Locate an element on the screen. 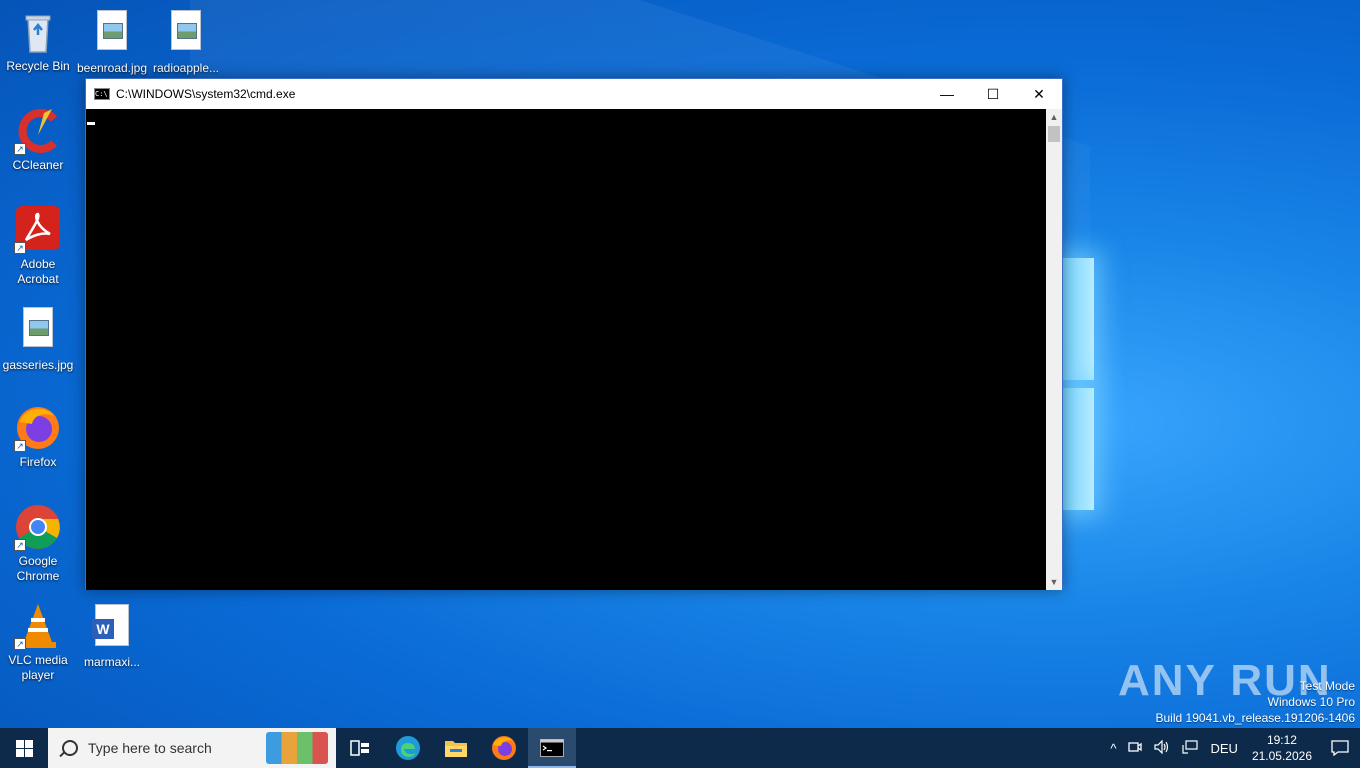 The image size is (1360, 768). meet-now-icon is located at coordinates (1135, 748).